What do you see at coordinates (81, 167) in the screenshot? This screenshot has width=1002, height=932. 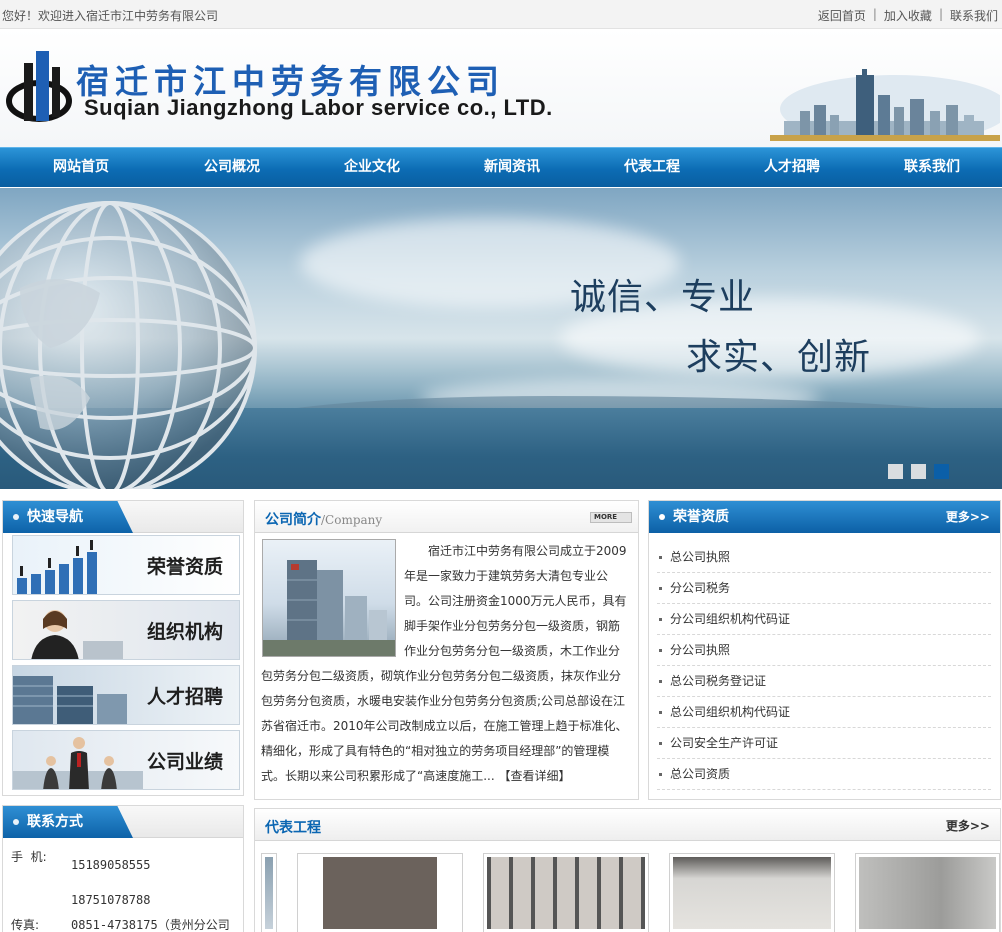 I see `nav-home: 网站首页` at bounding box center [81, 167].